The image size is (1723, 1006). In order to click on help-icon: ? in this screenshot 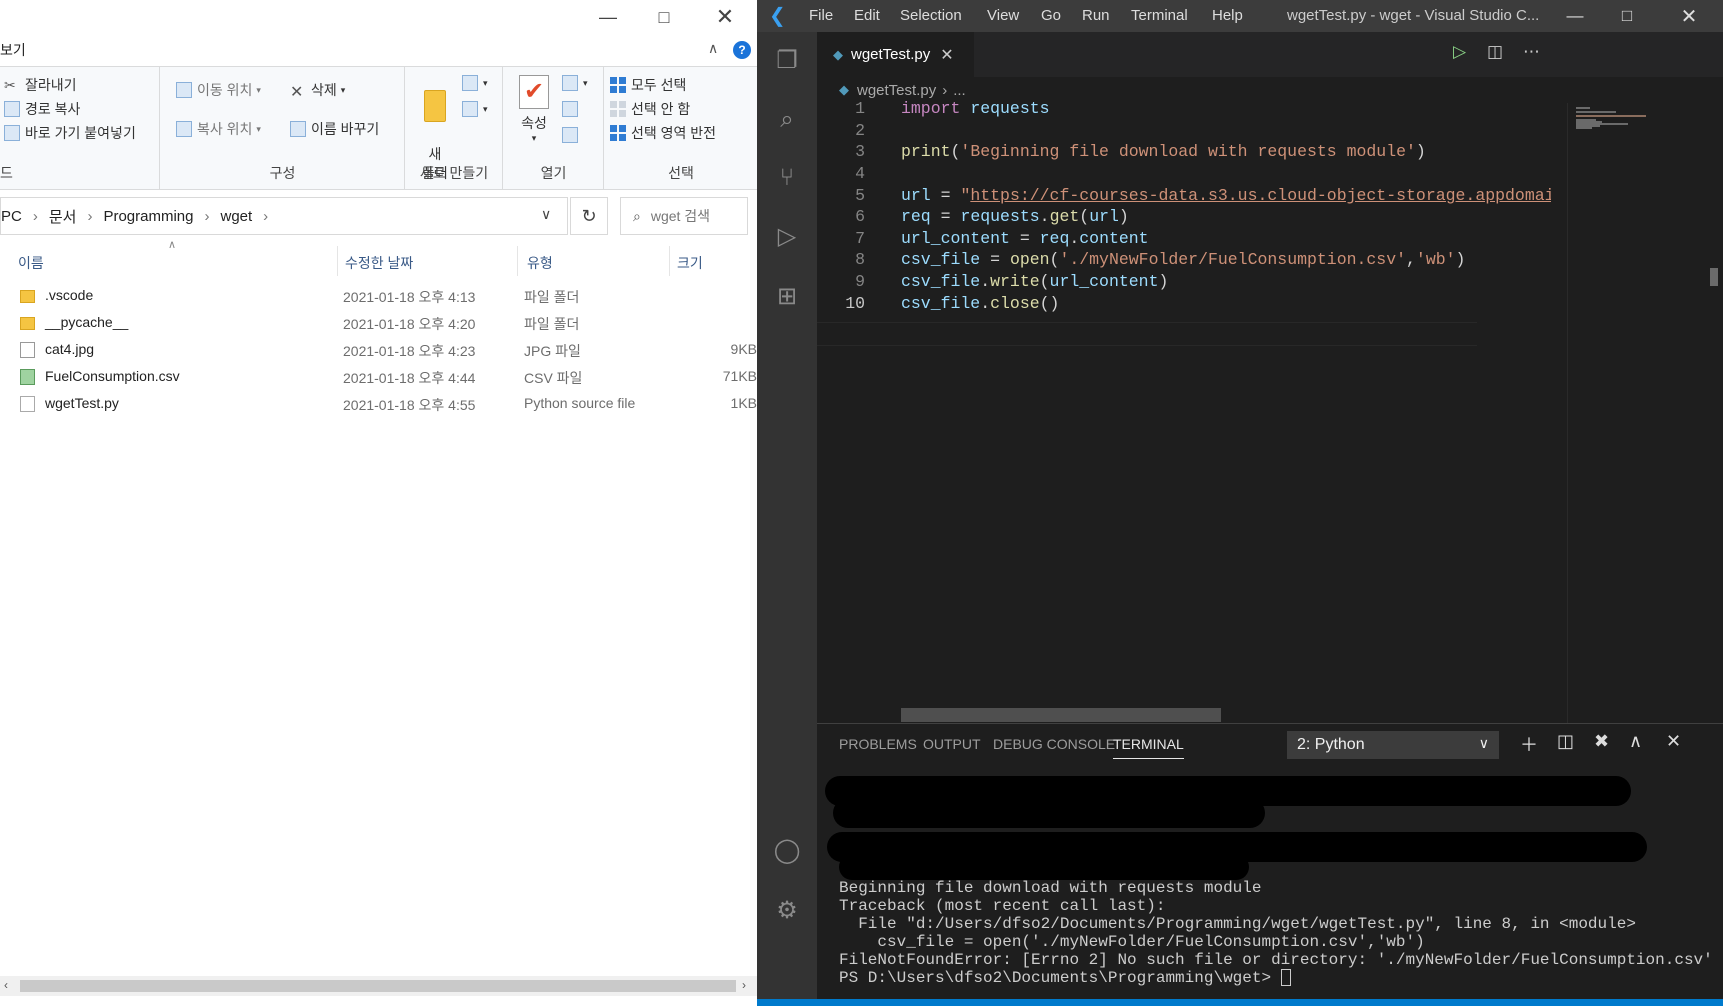, I will do `click(742, 50)`.